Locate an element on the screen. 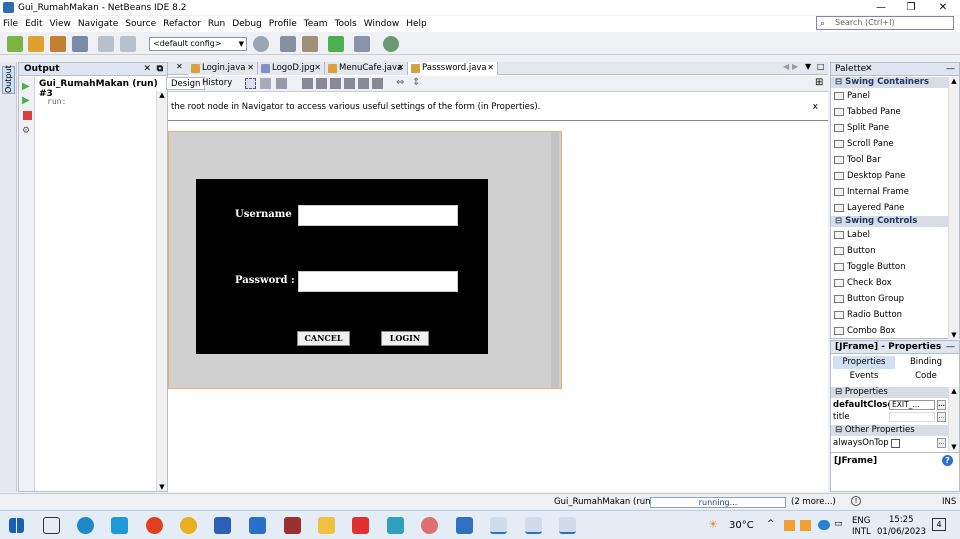 The height and width of the screenshot is (539, 960). redo-icon is located at coordinates (128, 44).